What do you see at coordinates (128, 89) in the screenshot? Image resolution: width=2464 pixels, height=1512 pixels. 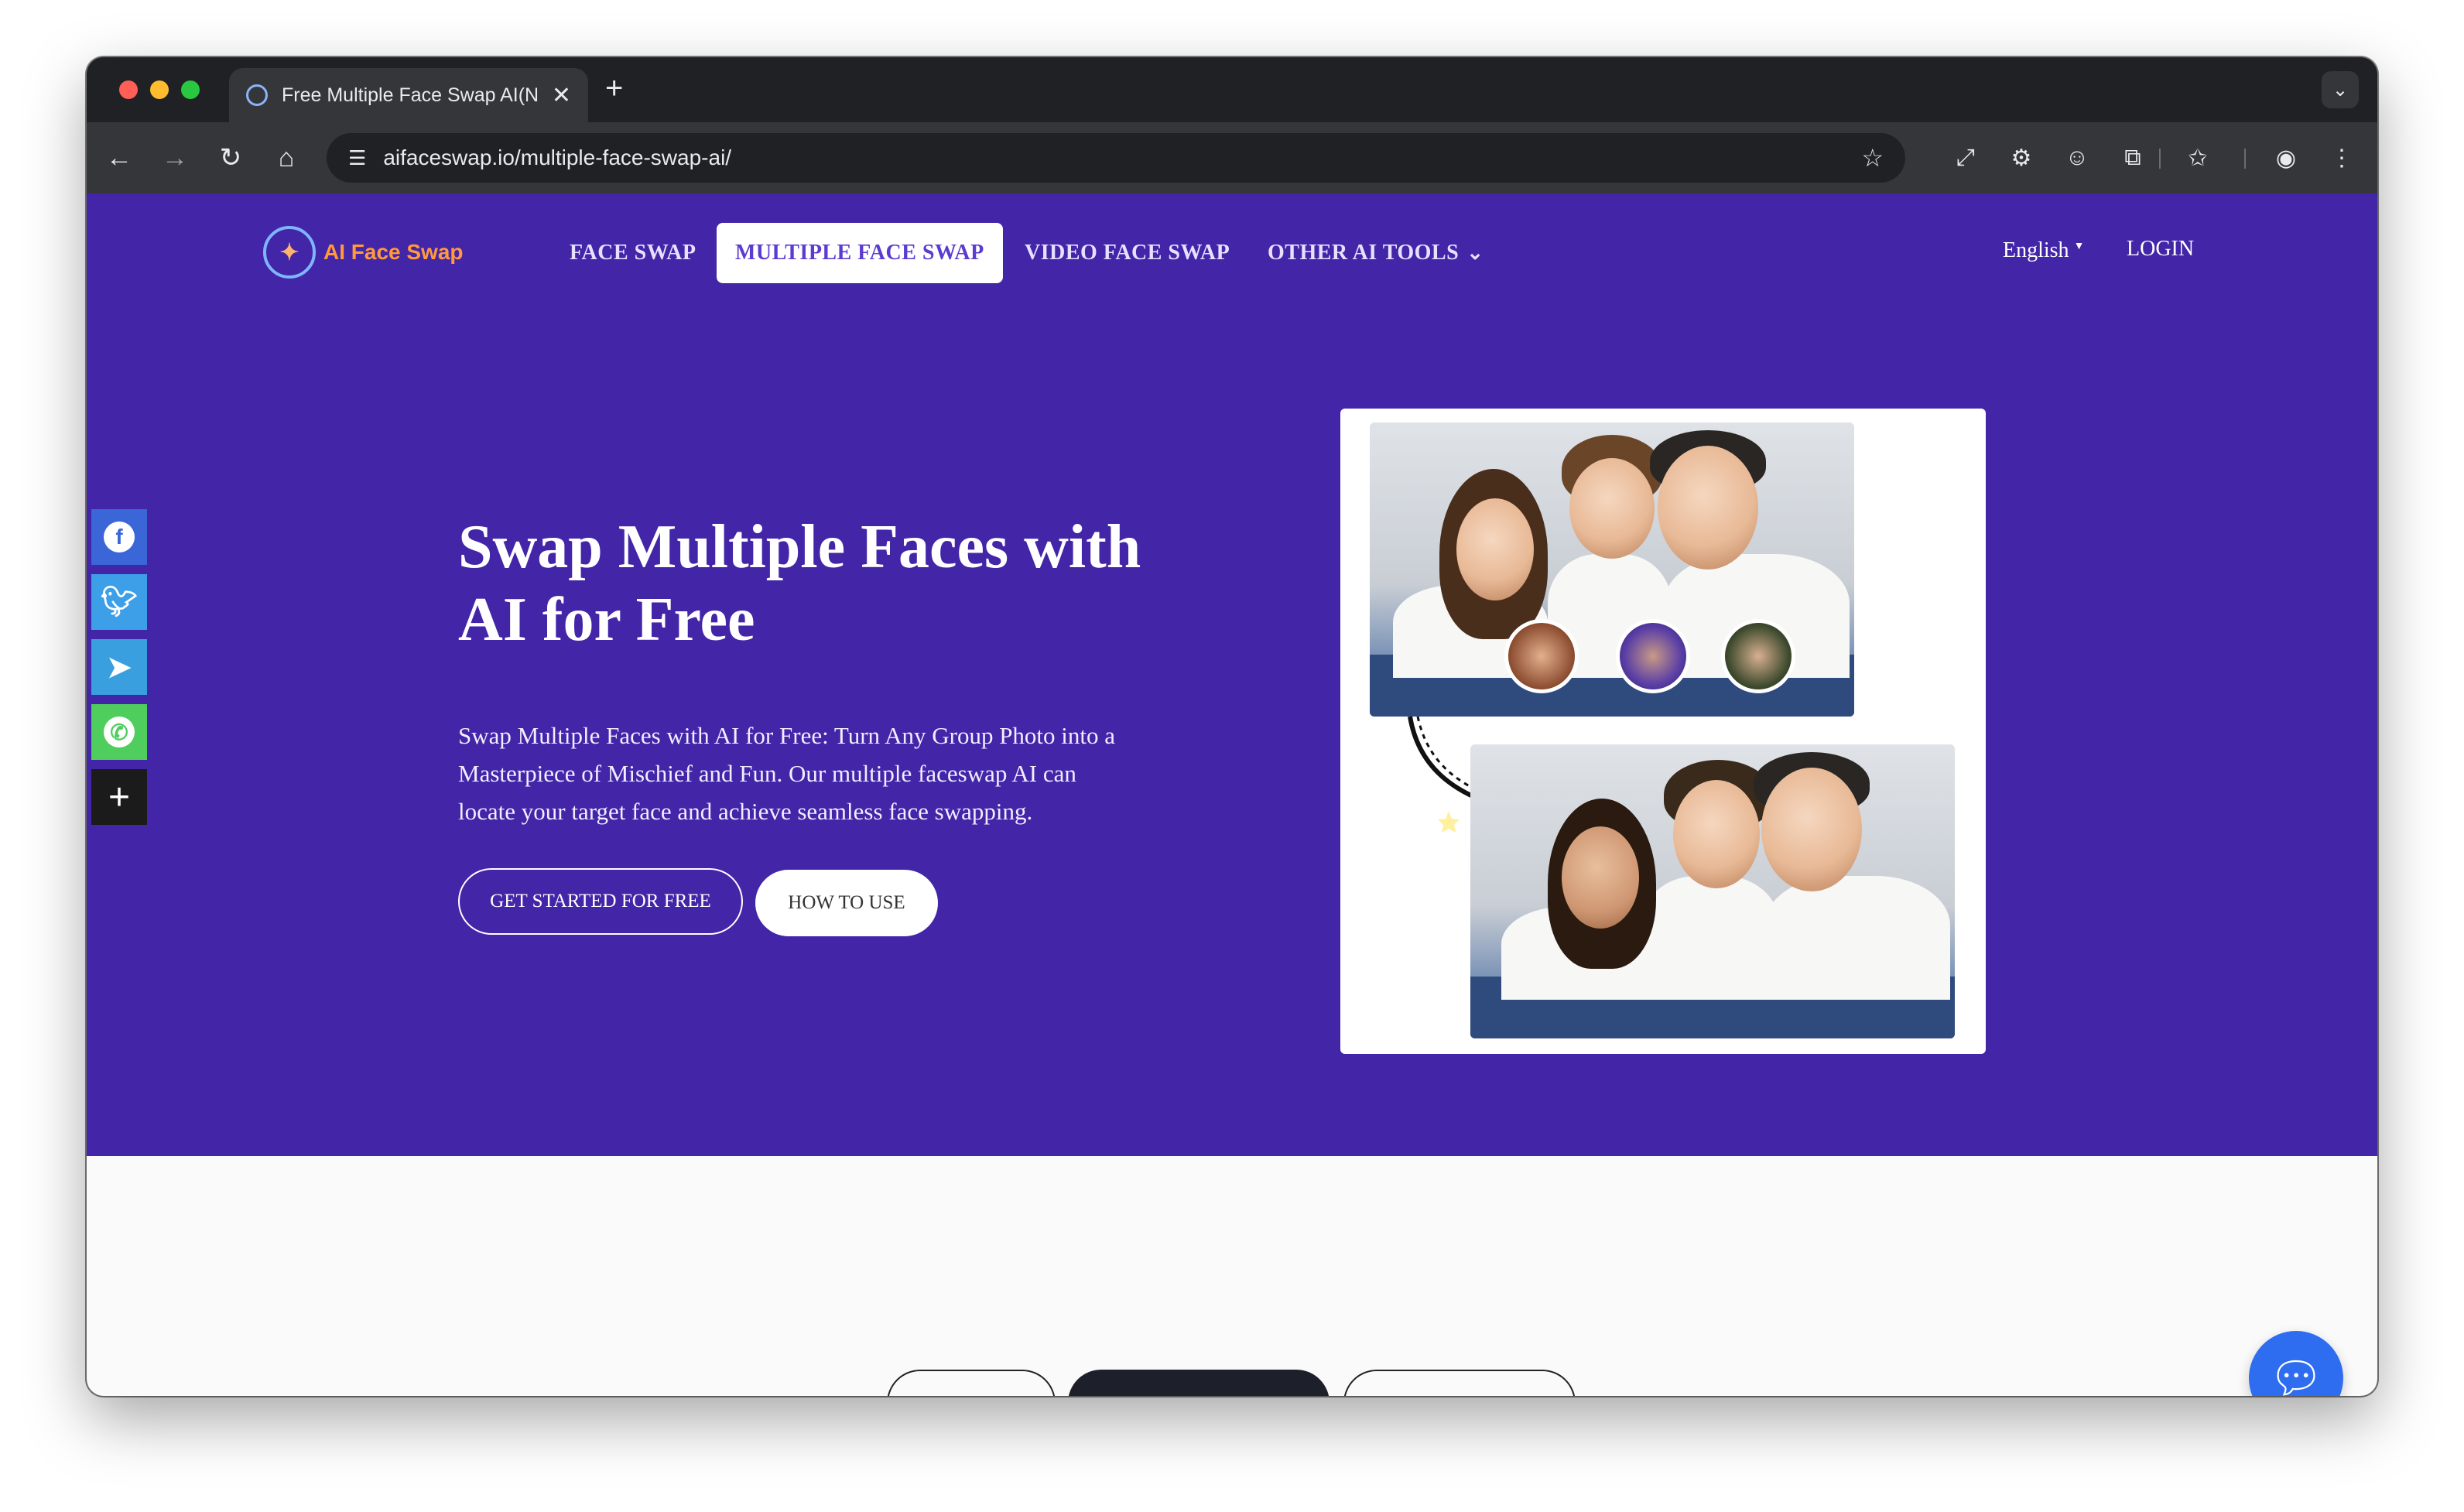 I see `close-window-button` at bounding box center [128, 89].